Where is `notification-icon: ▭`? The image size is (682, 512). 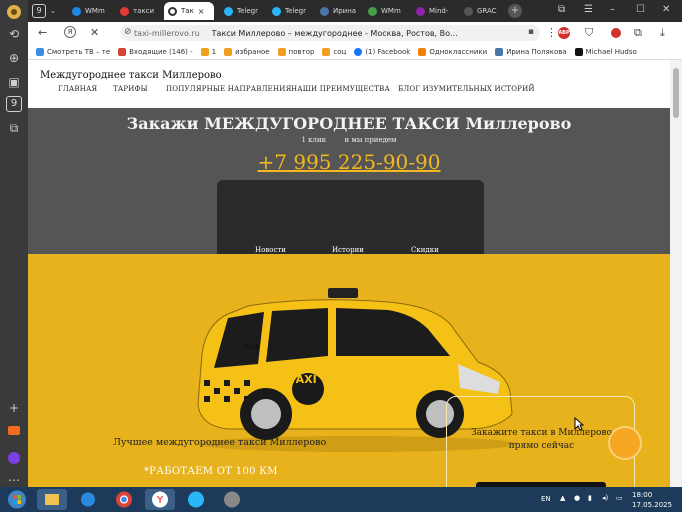
notification-icon: ▭ is located at coordinates (619, 498).